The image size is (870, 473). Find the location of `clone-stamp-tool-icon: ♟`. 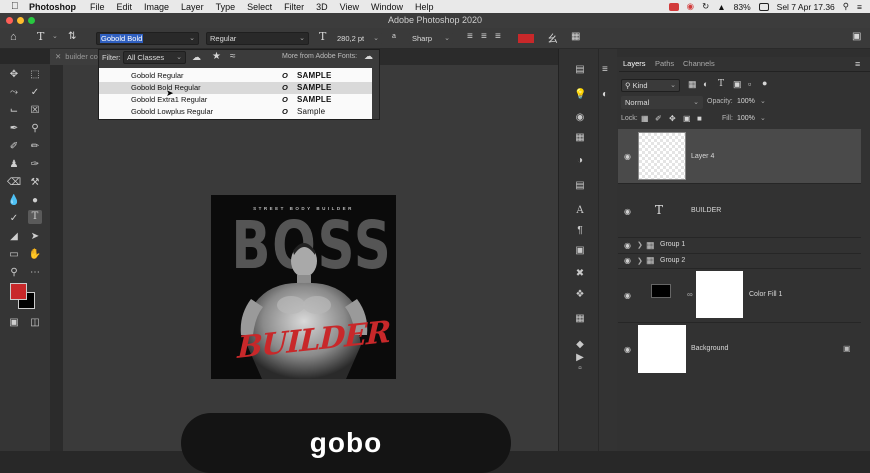

clone-stamp-tool-icon: ♟ is located at coordinates (14, 165).